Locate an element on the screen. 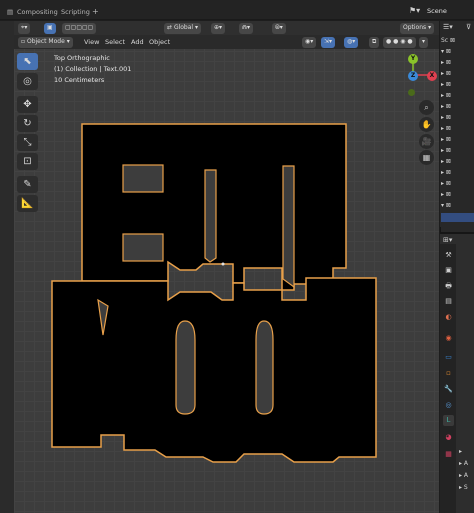  move-tool-icon: ✥ is located at coordinates (27, 104).